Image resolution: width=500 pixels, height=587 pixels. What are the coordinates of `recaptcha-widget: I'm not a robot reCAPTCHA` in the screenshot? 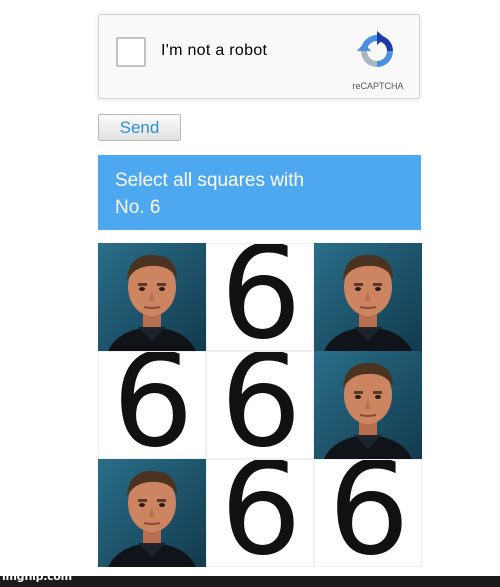 It's located at (259, 56).